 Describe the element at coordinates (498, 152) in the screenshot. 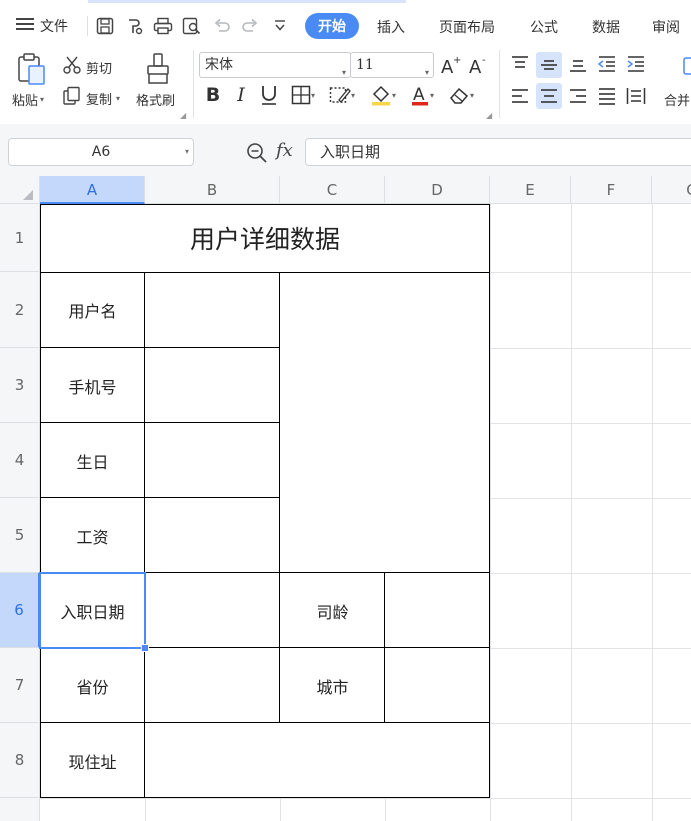

I see `formula-input: 入职日期` at that location.